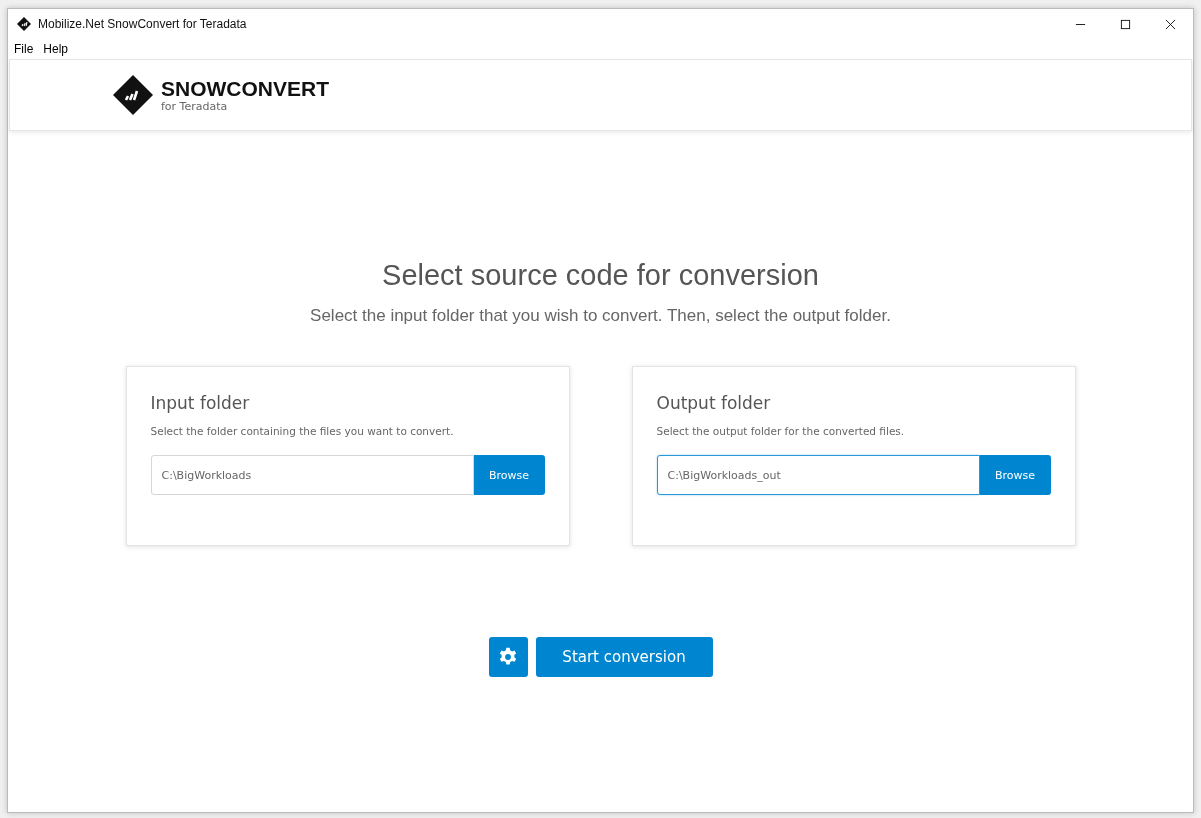 The image size is (1201, 818). Describe the element at coordinates (714, 403) in the screenshot. I see `card-title: Output folder` at that location.